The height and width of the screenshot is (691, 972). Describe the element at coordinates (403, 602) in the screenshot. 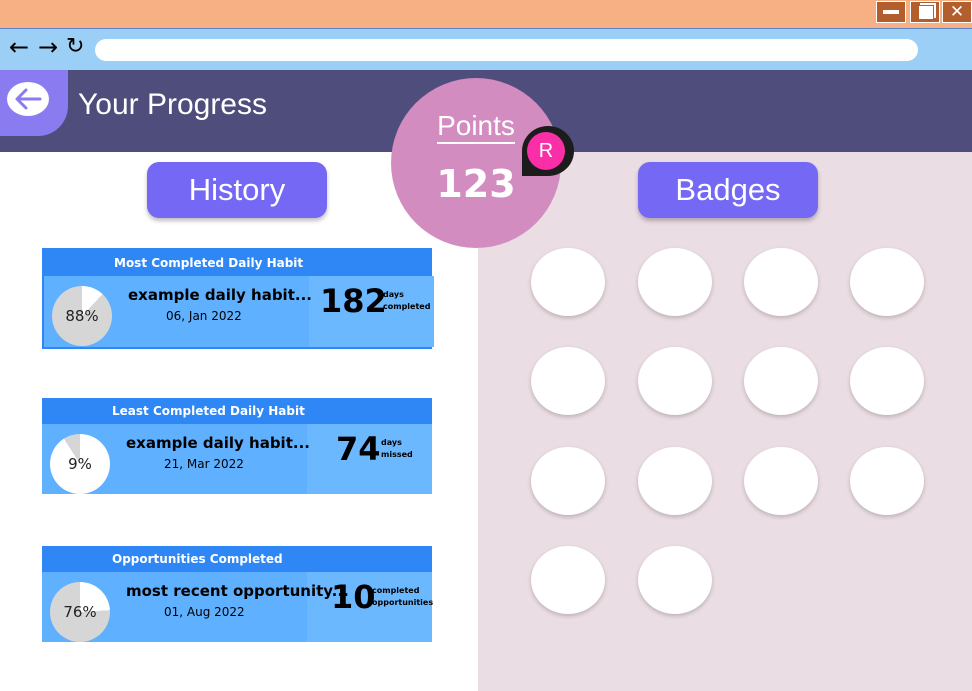

I see `unit-line-2: opportunities` at that location.